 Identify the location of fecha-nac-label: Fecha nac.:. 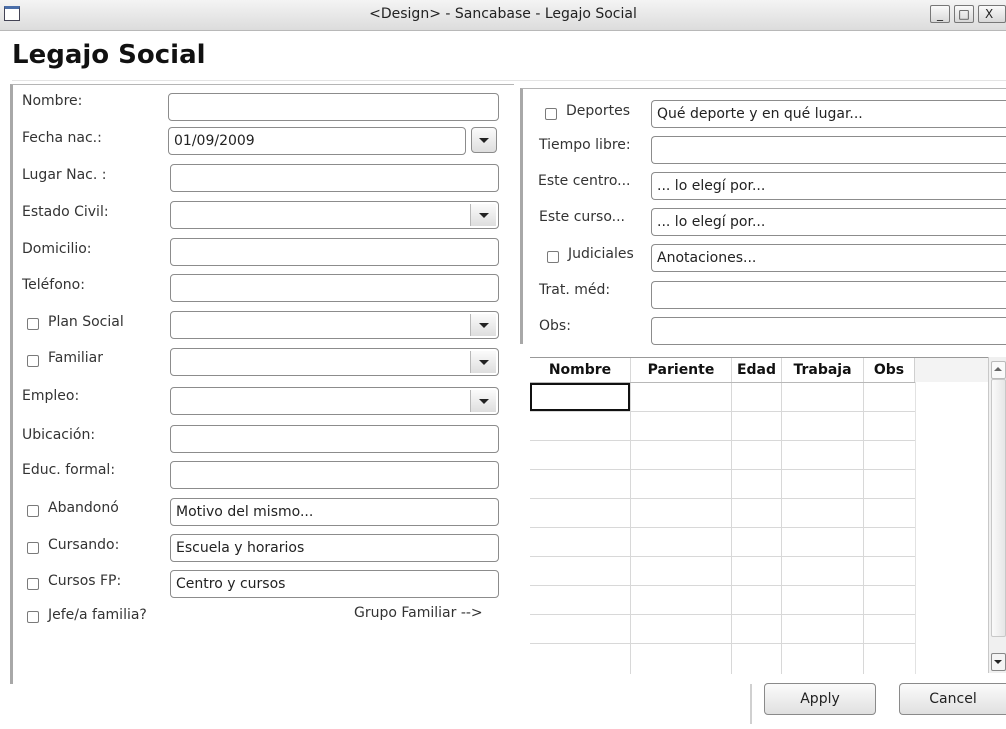
(62, 138).